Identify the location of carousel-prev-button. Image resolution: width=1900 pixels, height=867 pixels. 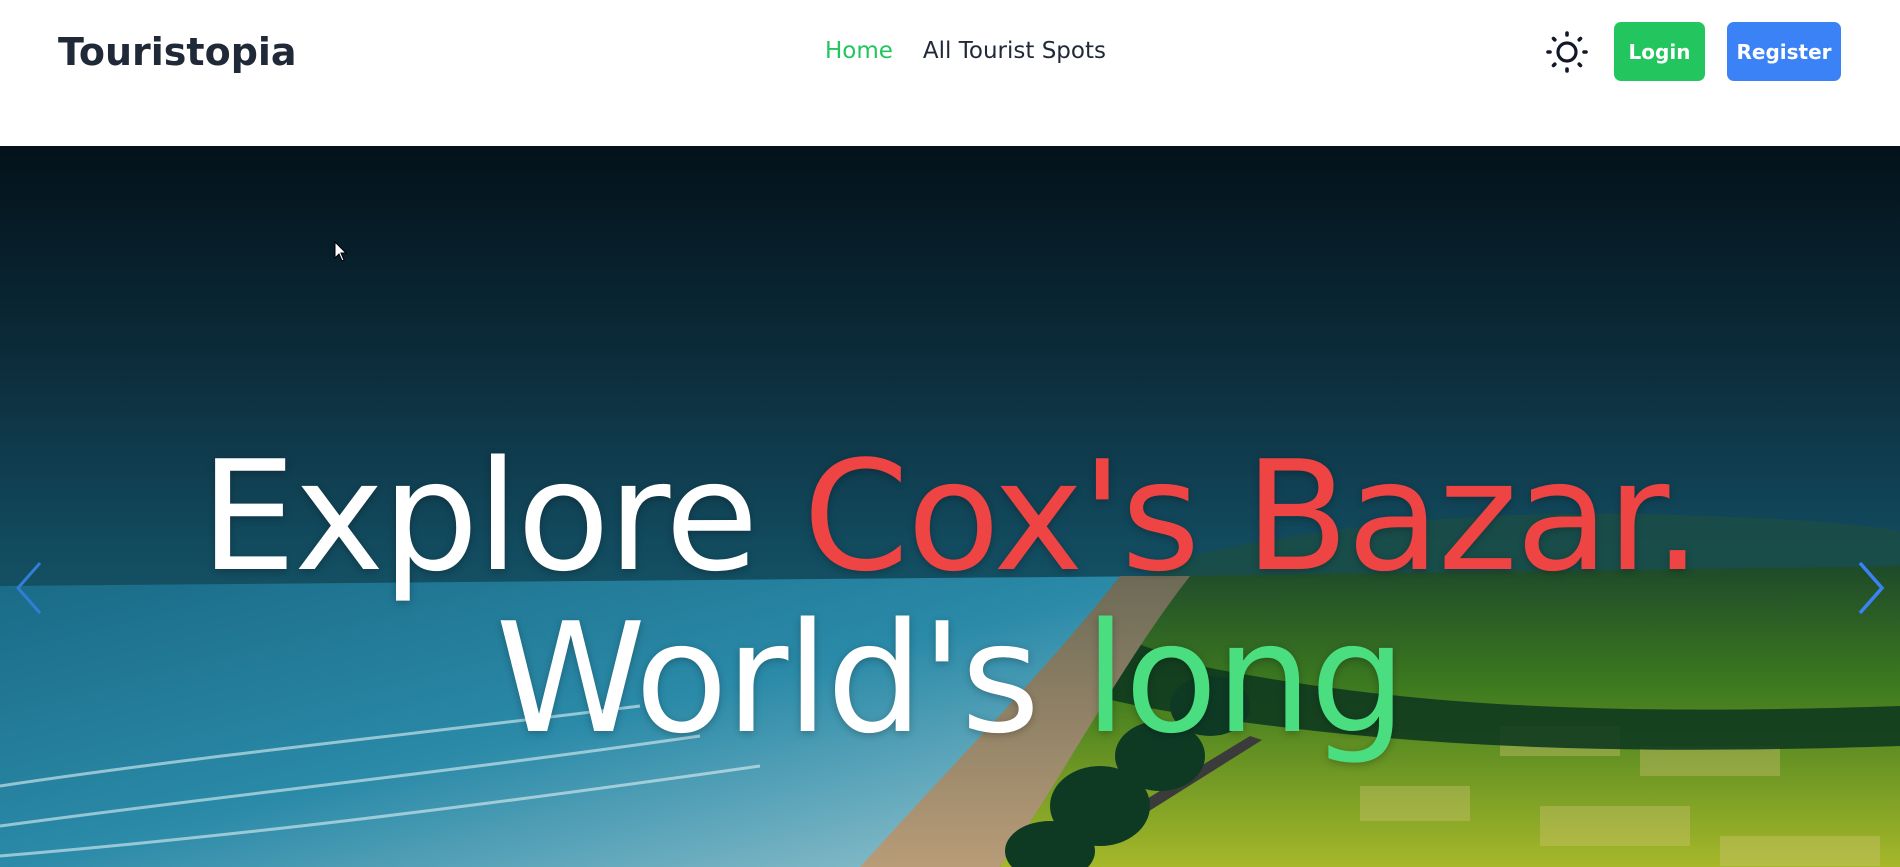
(30, 588).